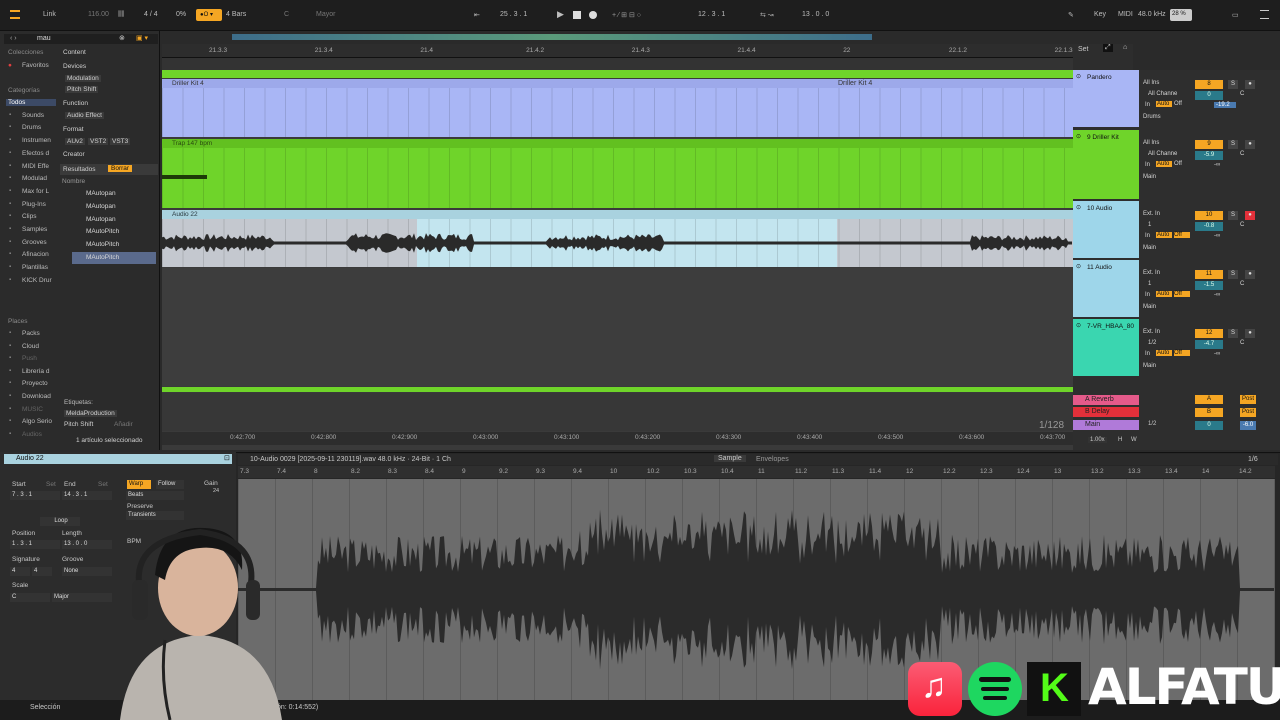  I want to click on pencil-icon: ✎, so click(1071, 15).